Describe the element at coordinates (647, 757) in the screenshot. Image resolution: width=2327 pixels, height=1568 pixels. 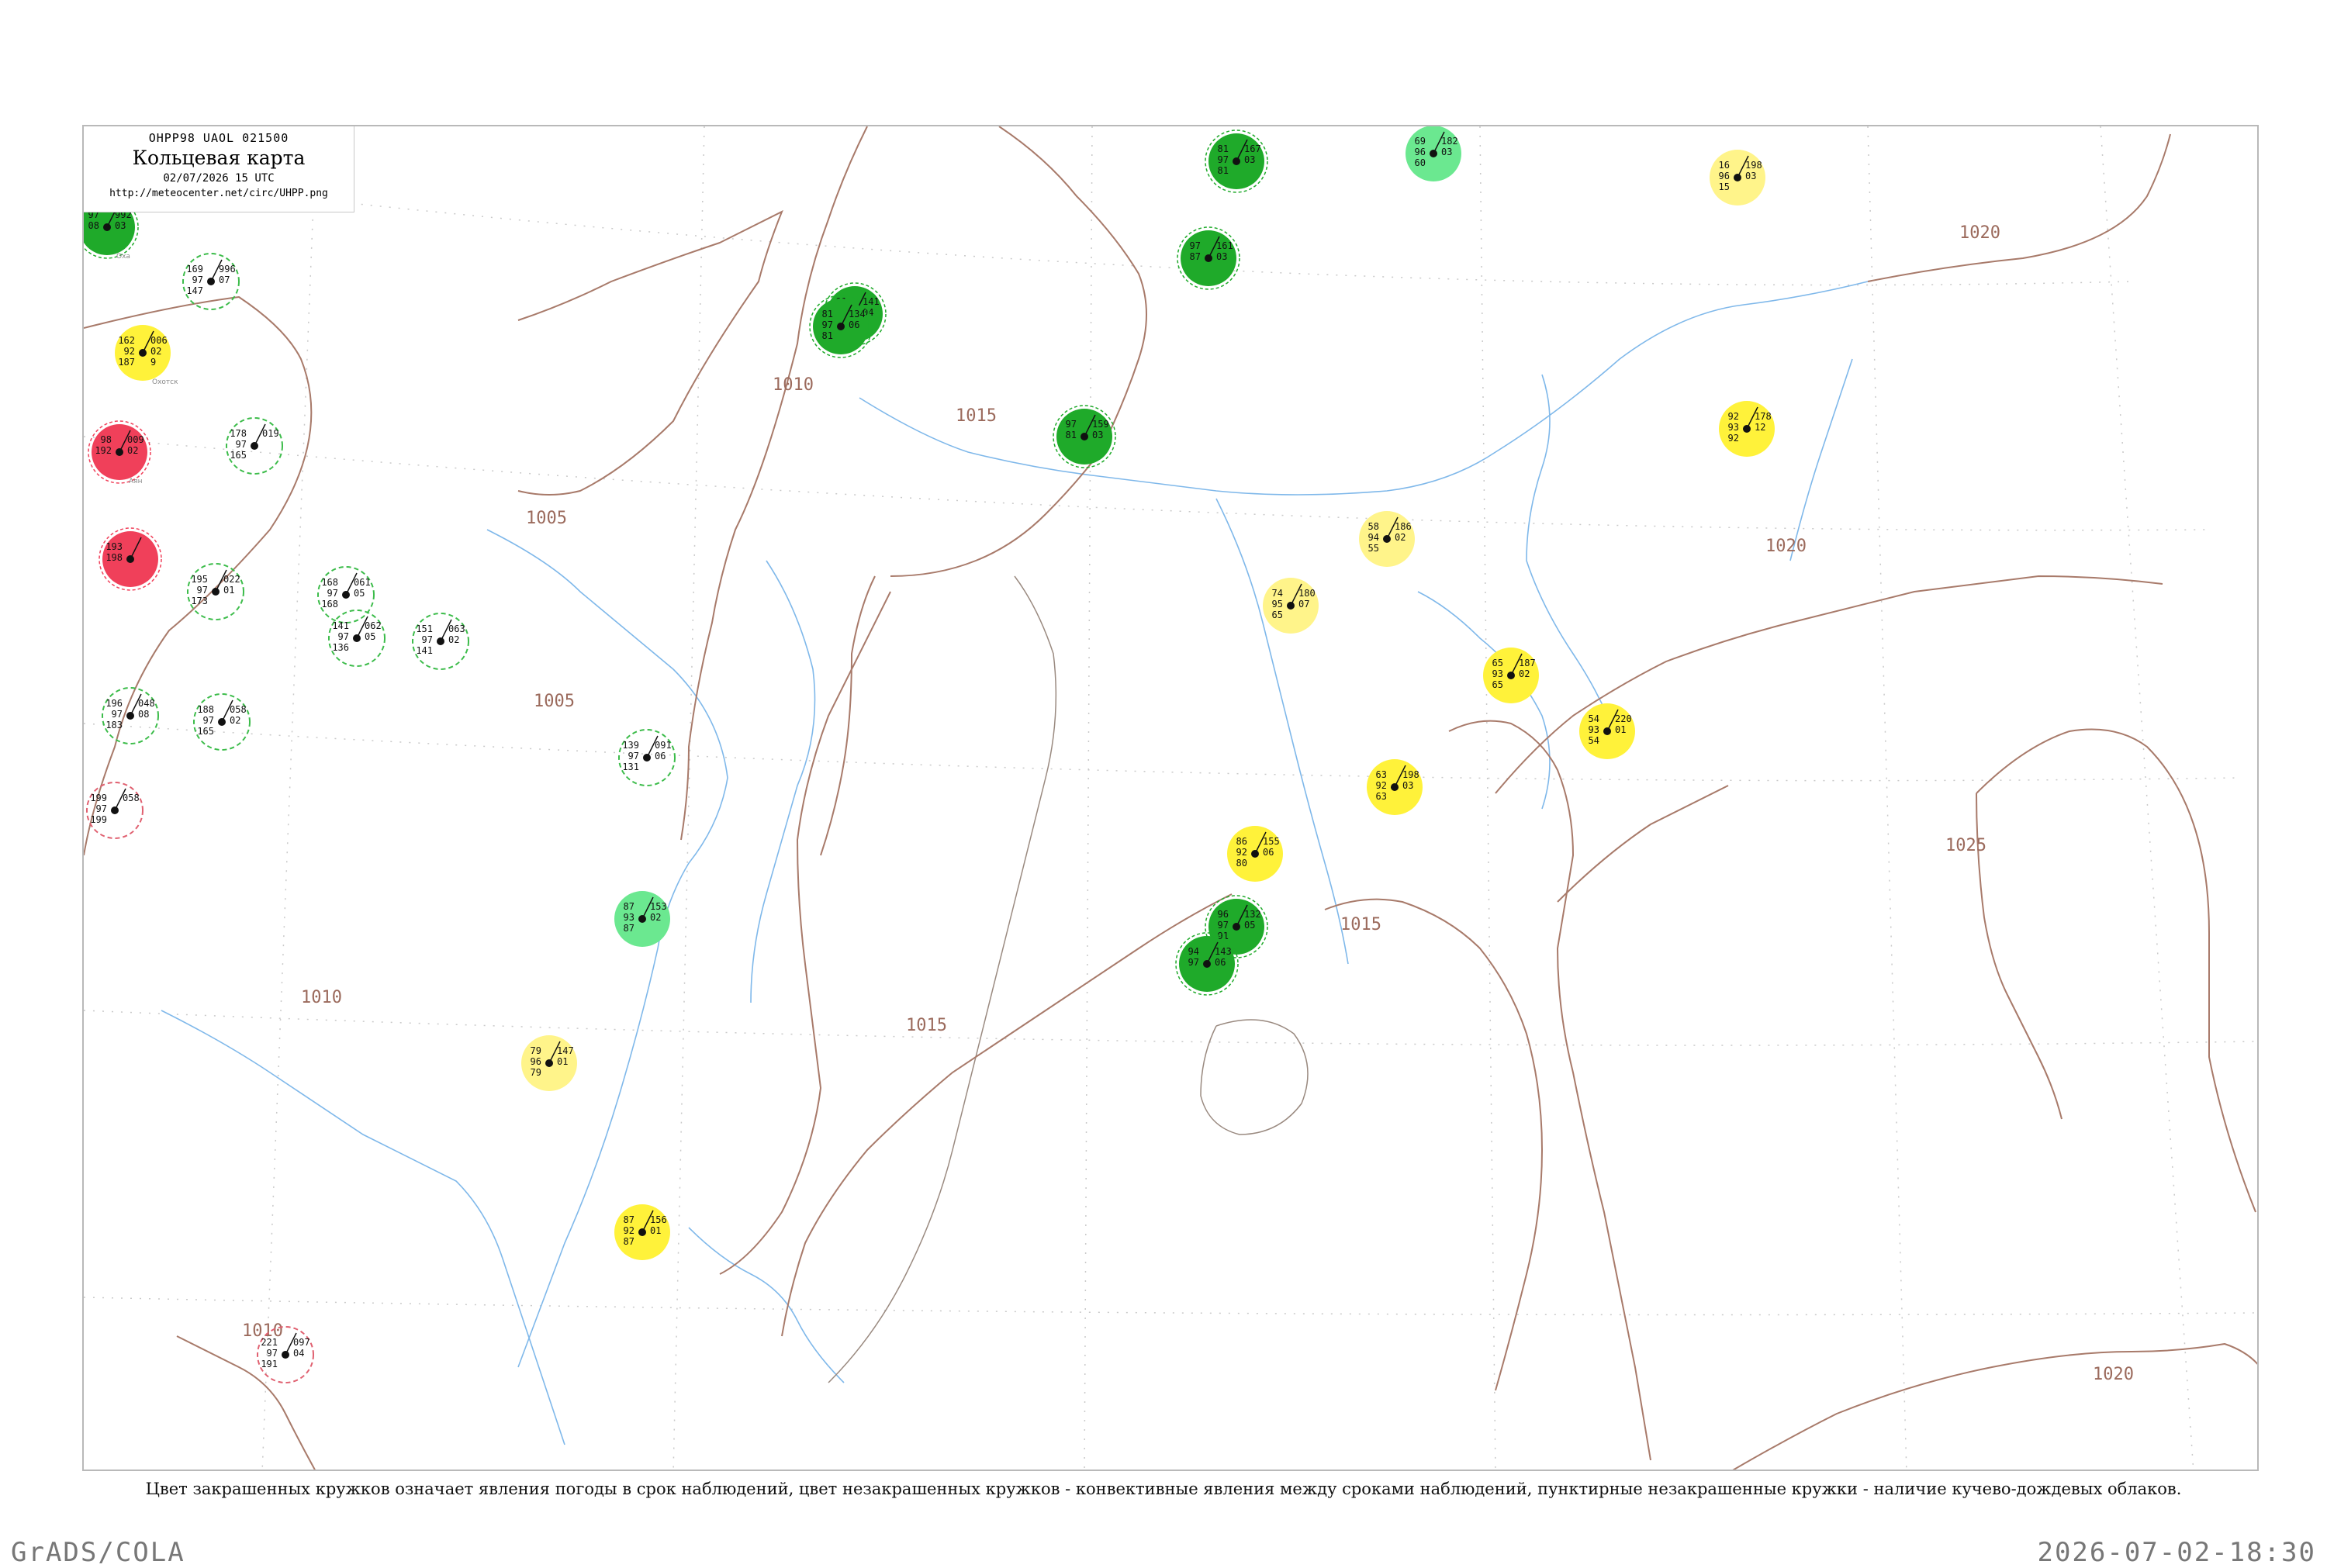
I see `station-s14: 13997131 09106` at that location.